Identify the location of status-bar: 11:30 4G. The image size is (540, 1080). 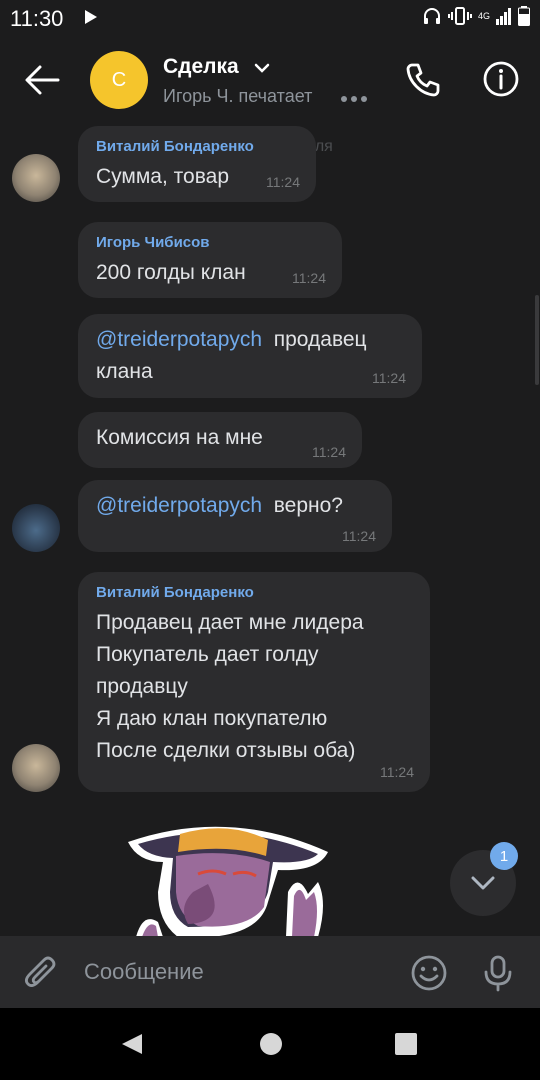
(270, 19).